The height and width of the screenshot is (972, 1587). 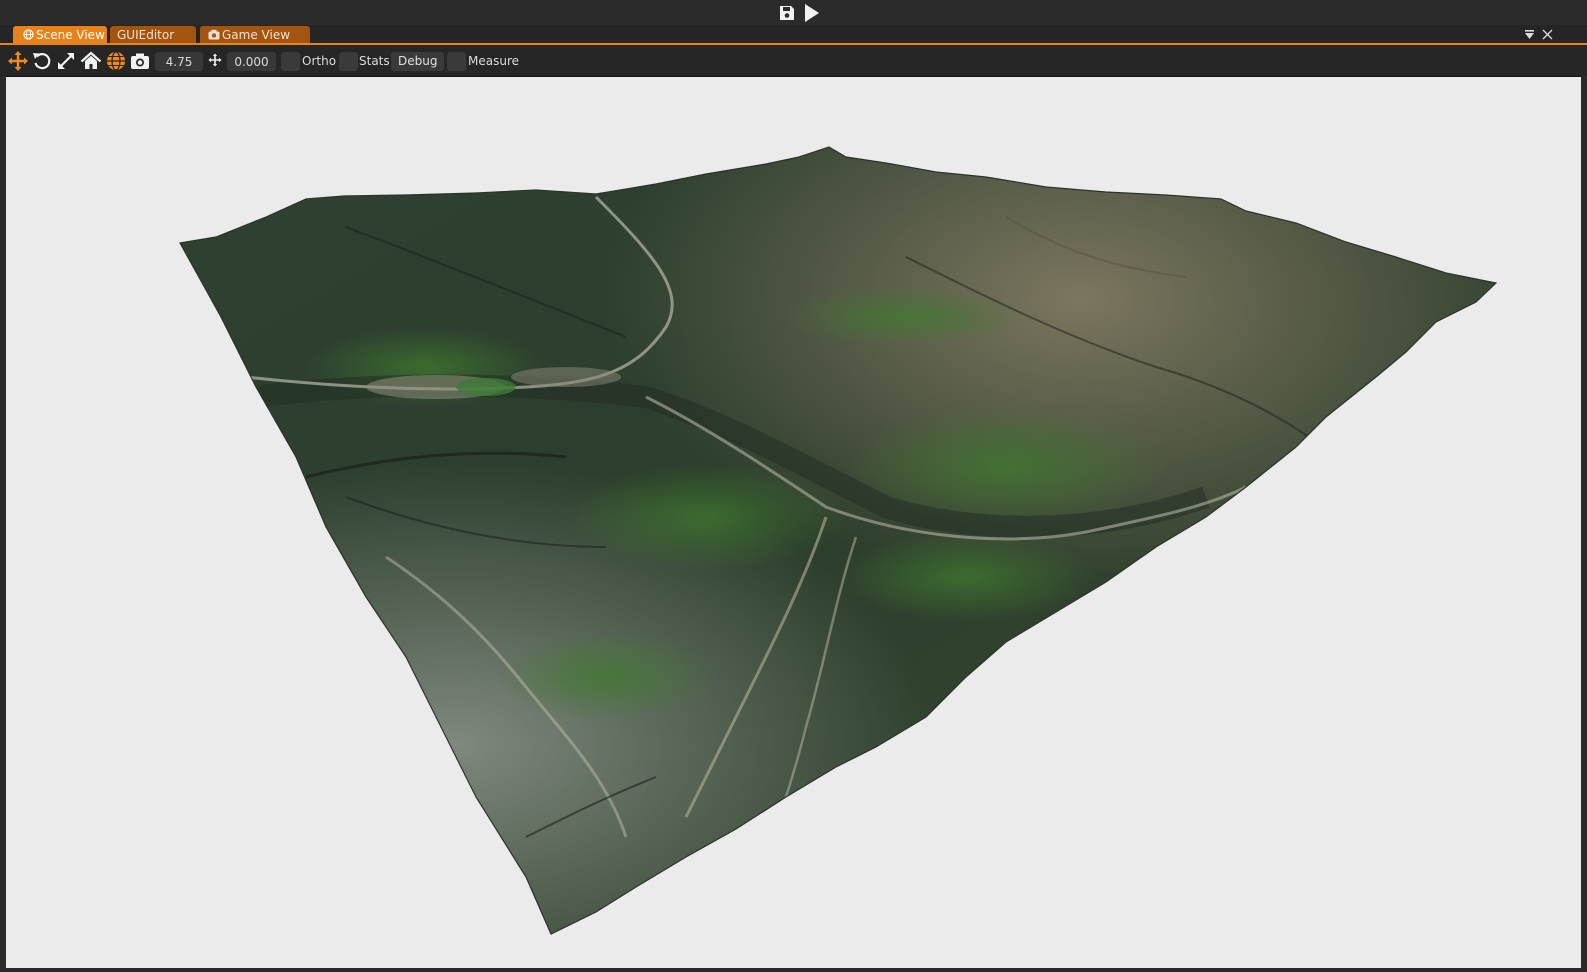 I want to click on home-view-button, so click(x=91, y=61).